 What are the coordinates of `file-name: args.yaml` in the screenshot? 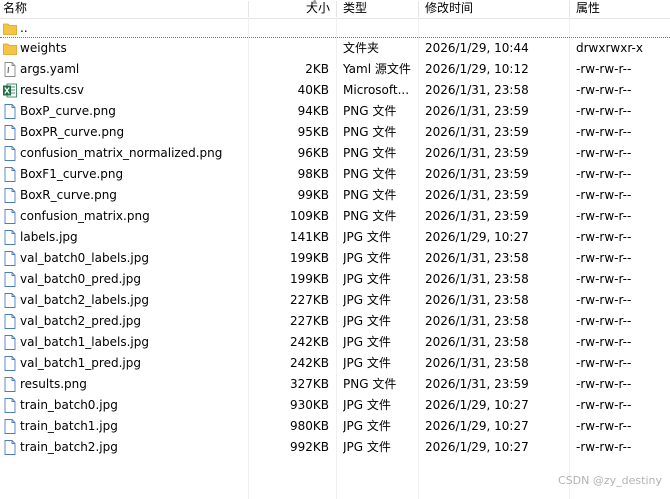 It's located at (50, 69).